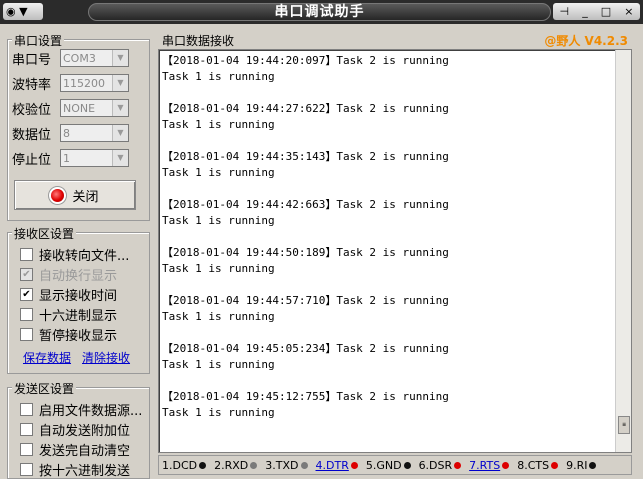 The height and width of the screenshot is (479, 643). I want to click on send-settings-legend: 发送区设置, so click(44, 388).